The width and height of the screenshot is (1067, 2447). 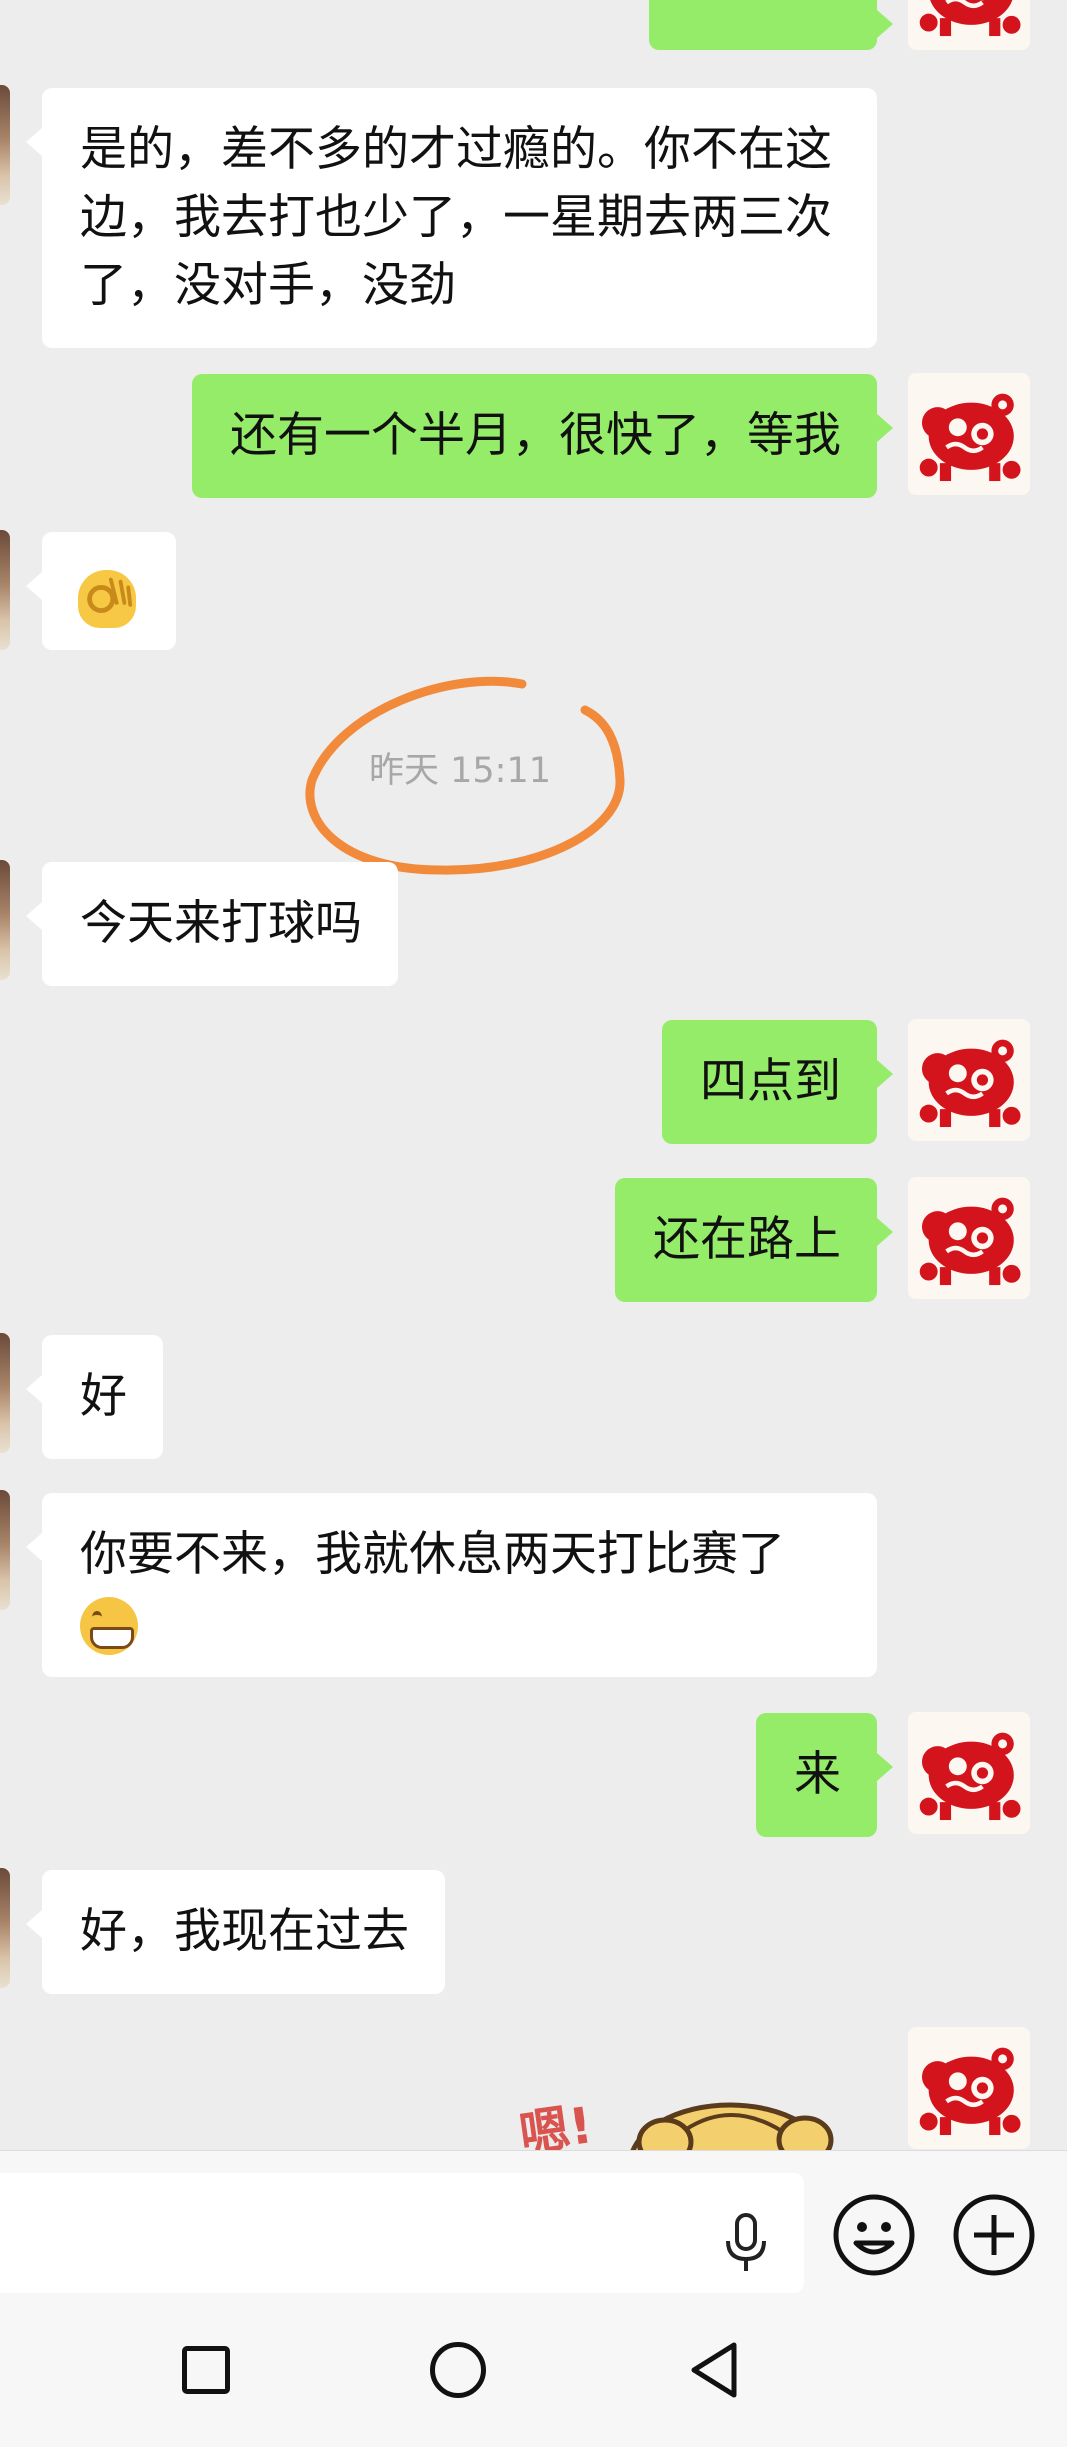 I want to click on grin-emoji, so click(x=109, y=1625).